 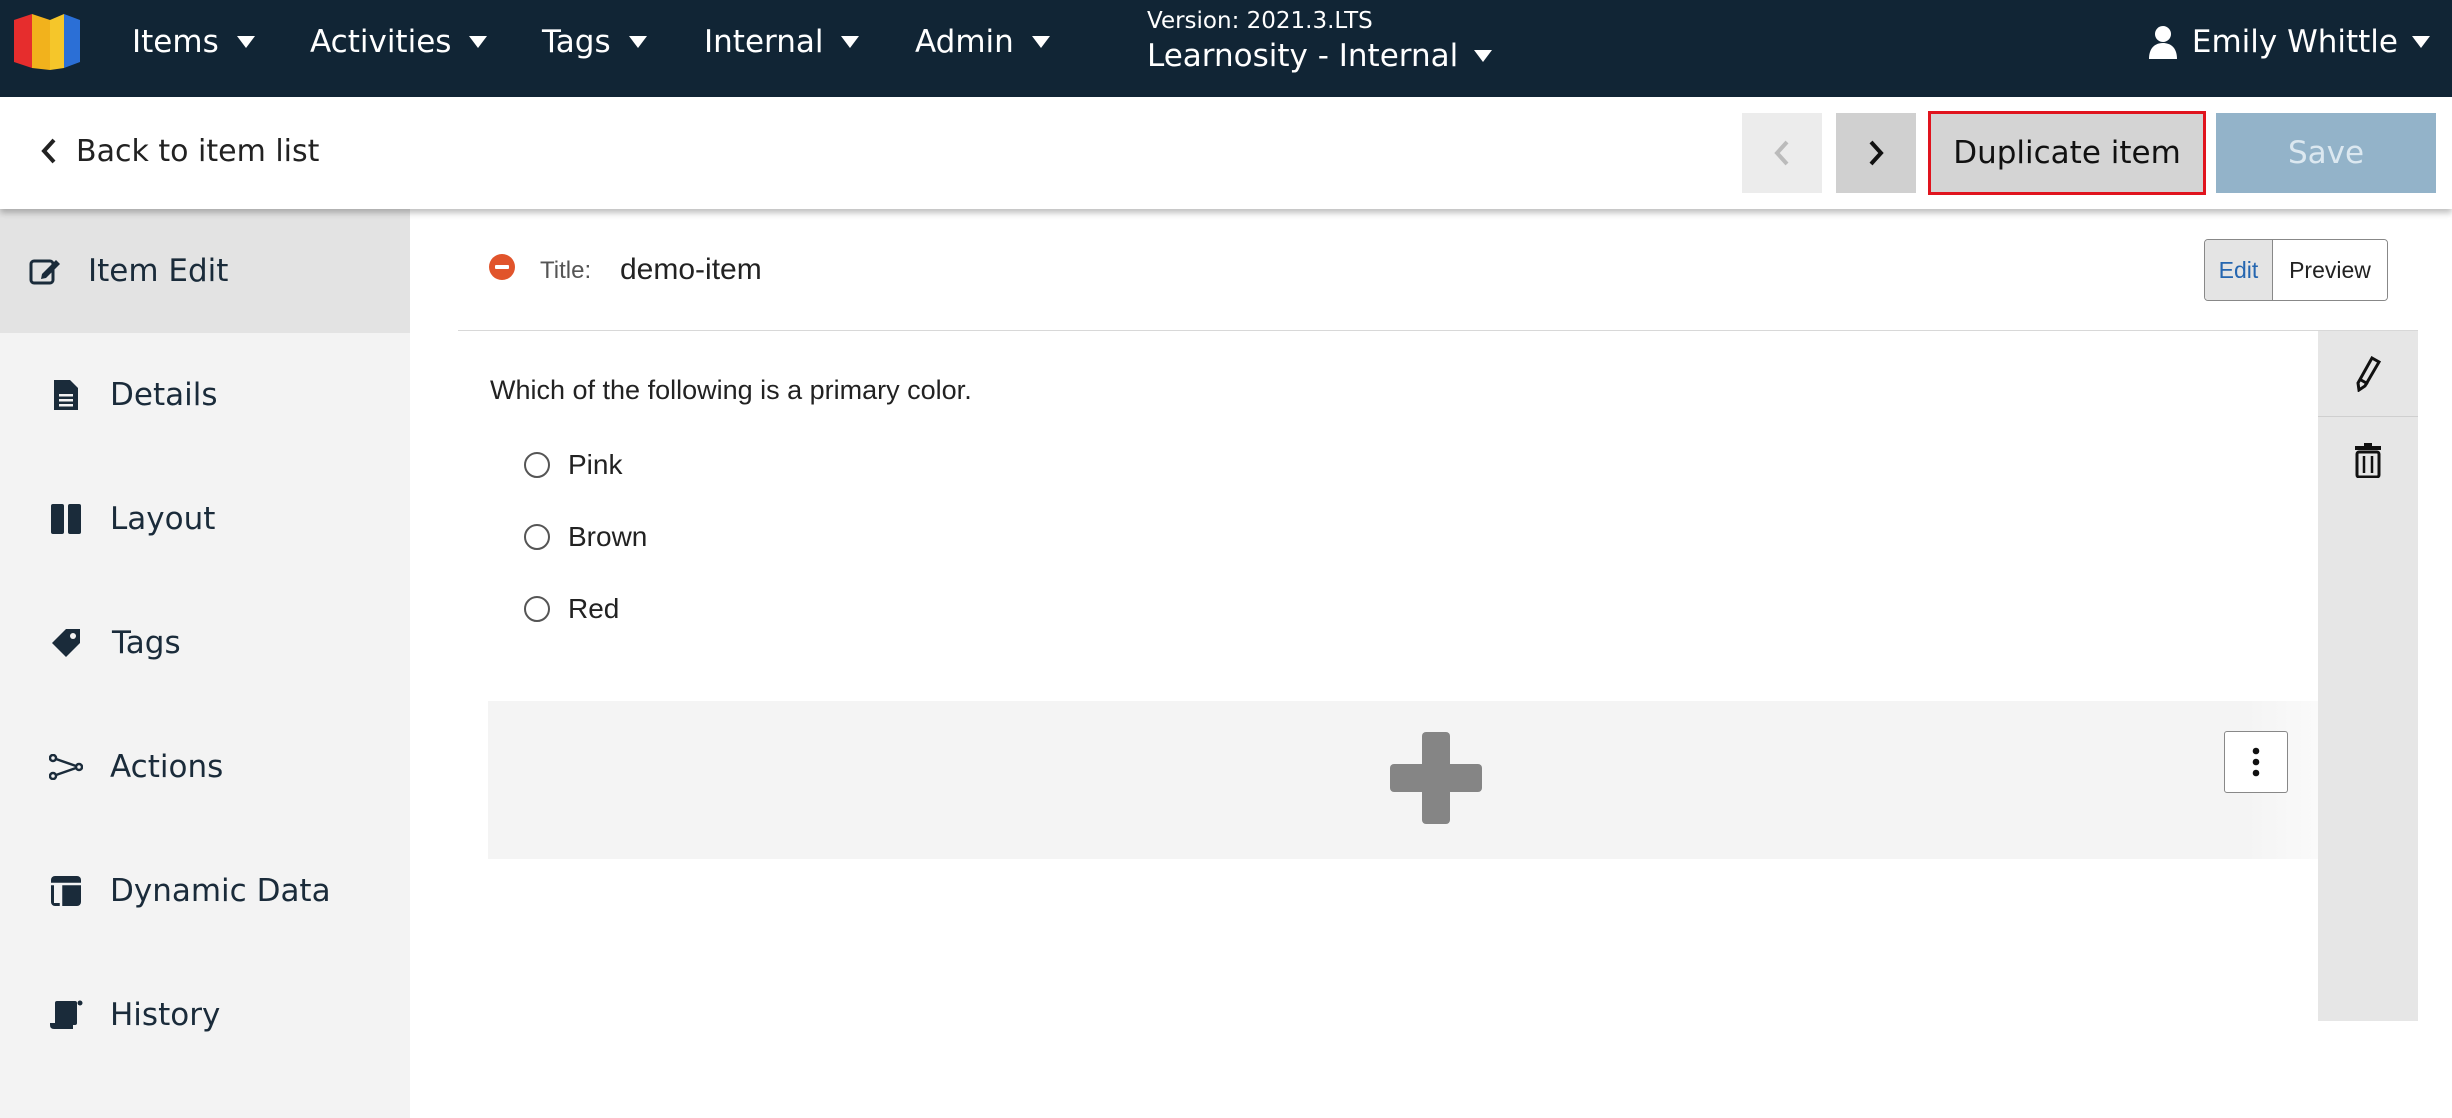 I want to click on remove-circle-icon, so click(x=502, y=267).